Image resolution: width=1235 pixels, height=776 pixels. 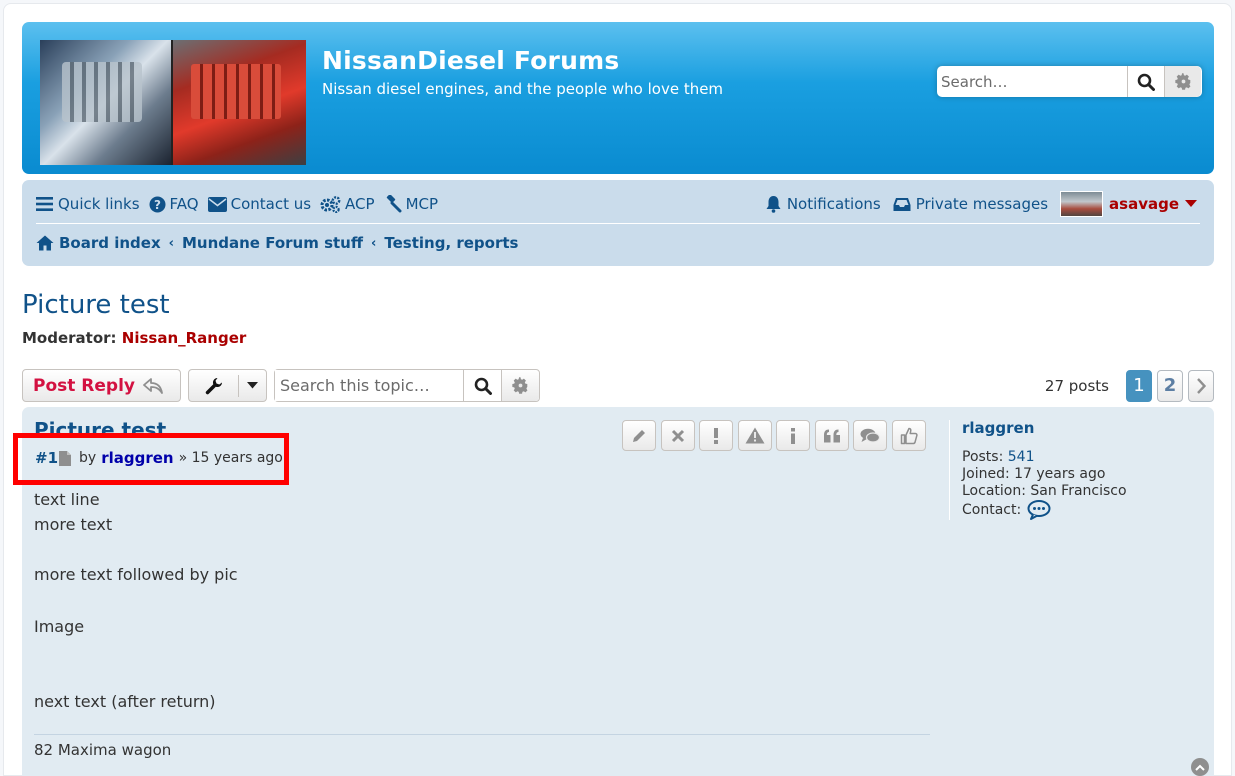 What do you see at coordinates (99, 204) in the screenshot?
I see `quick-links-label: Quick links` at bounding box center [99, 204].